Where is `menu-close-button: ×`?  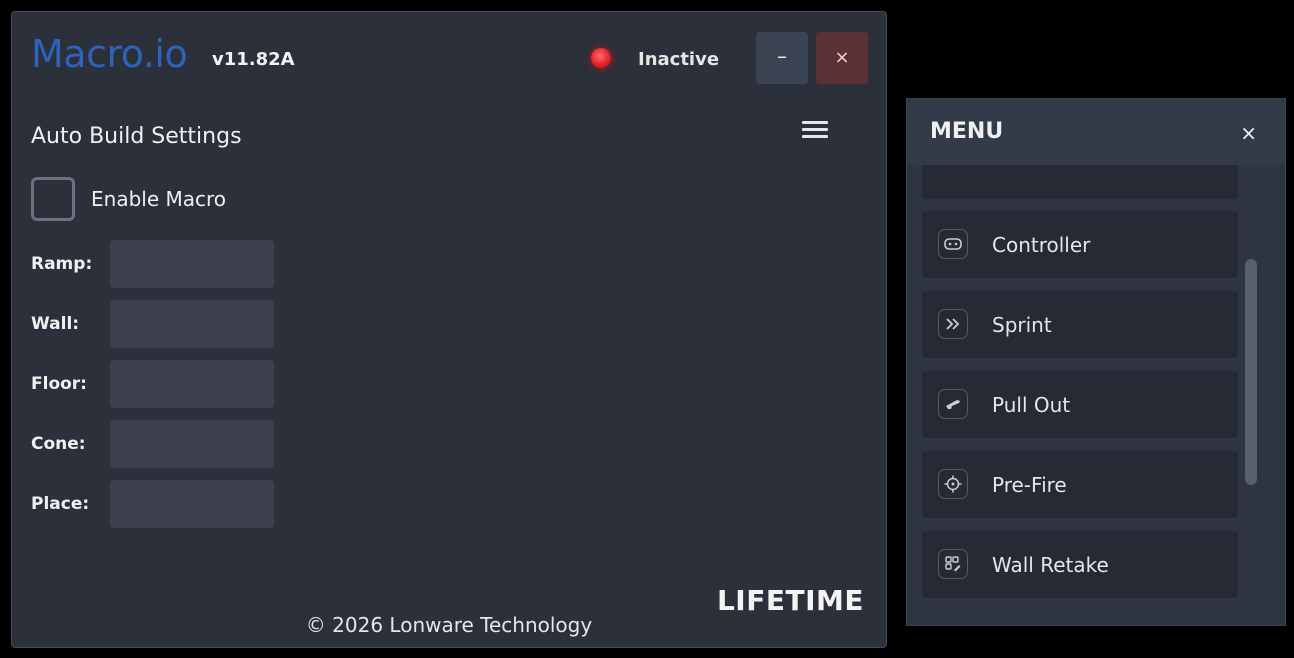
menu-close-button: × is located at coordinates (1248, 133).